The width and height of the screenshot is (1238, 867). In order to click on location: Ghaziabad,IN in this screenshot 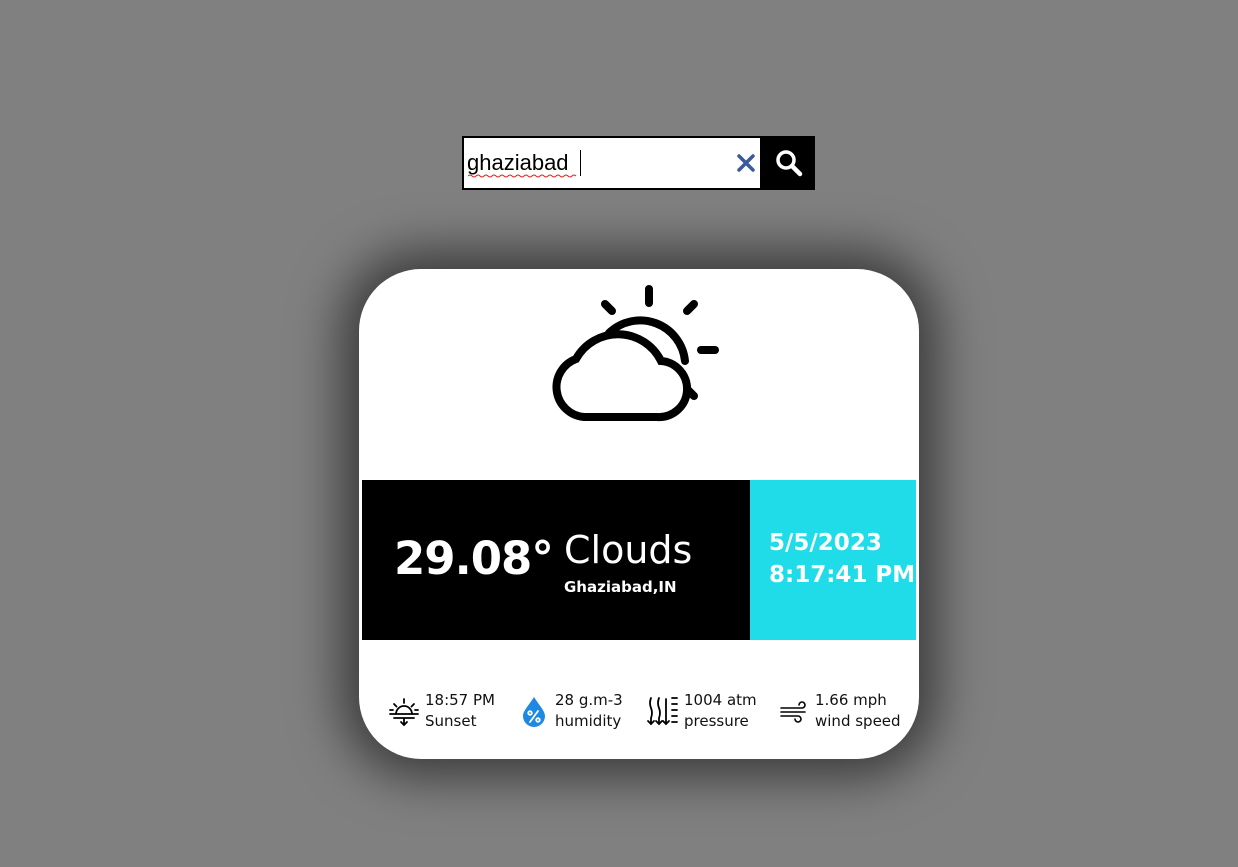, I will do `click(620, 587)`.